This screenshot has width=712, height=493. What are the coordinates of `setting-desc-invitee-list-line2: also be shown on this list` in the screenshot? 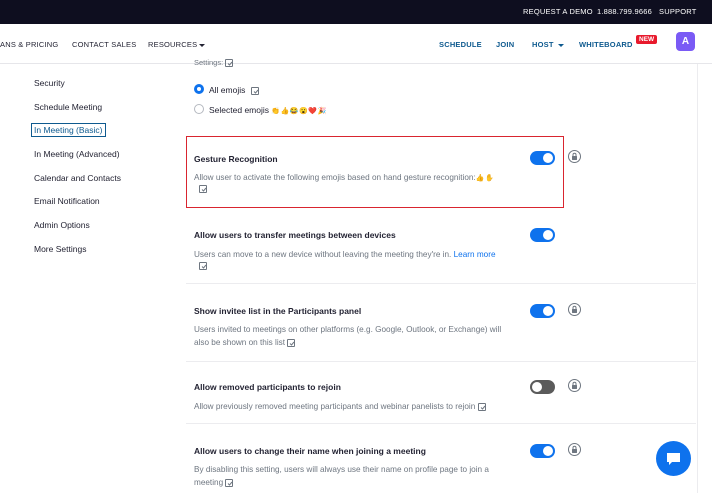 It's located at (245, 342).